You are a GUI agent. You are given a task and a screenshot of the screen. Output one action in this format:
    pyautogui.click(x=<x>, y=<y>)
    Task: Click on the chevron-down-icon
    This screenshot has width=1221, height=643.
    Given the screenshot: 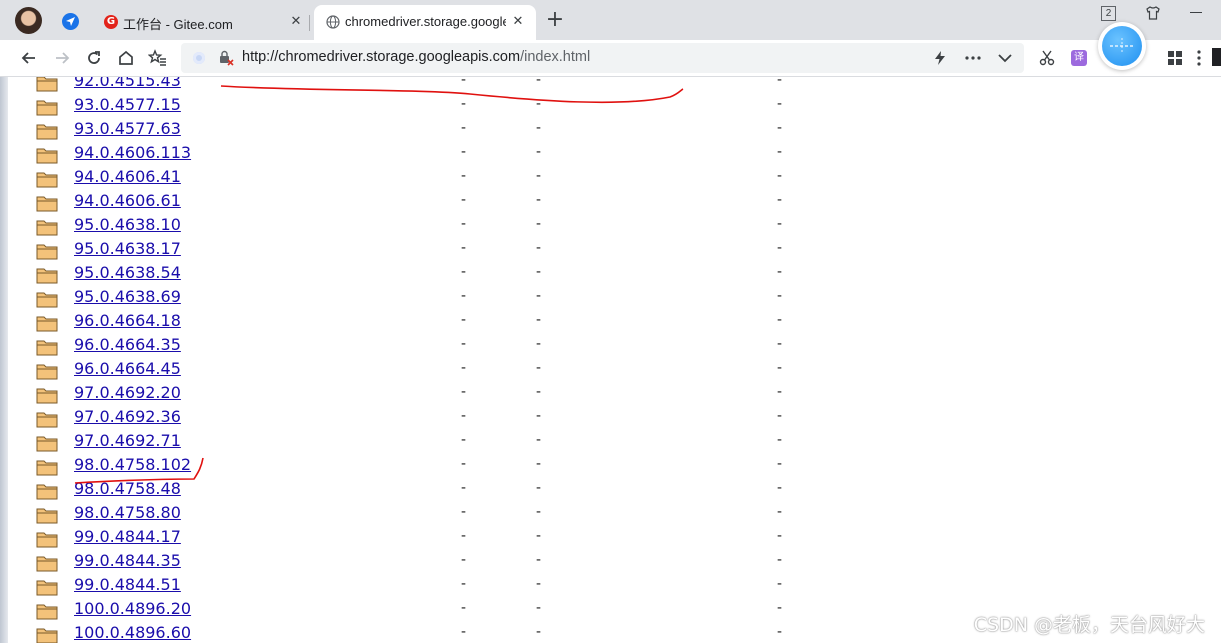 What is the action you would take?
    pyautogui.click(x=1005, y=58)
    